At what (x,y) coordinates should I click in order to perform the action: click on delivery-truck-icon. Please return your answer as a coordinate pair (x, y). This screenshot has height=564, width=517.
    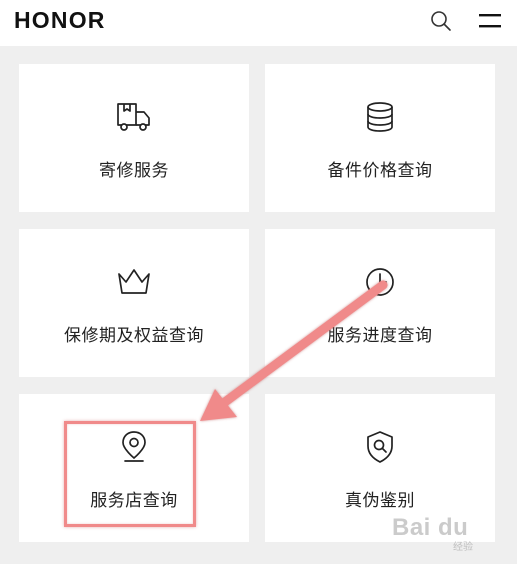
    Looking at the image, I should click on (133, 117).